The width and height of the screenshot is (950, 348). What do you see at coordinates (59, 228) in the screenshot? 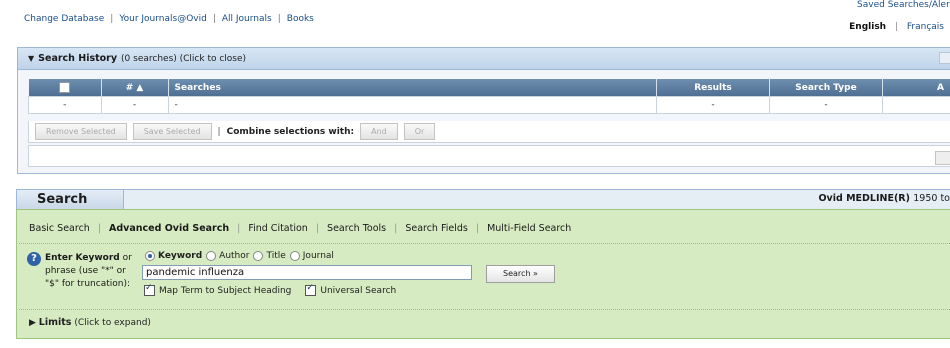
I see `tab-basic-search: Basic Search` at bounding box center [59, 228].